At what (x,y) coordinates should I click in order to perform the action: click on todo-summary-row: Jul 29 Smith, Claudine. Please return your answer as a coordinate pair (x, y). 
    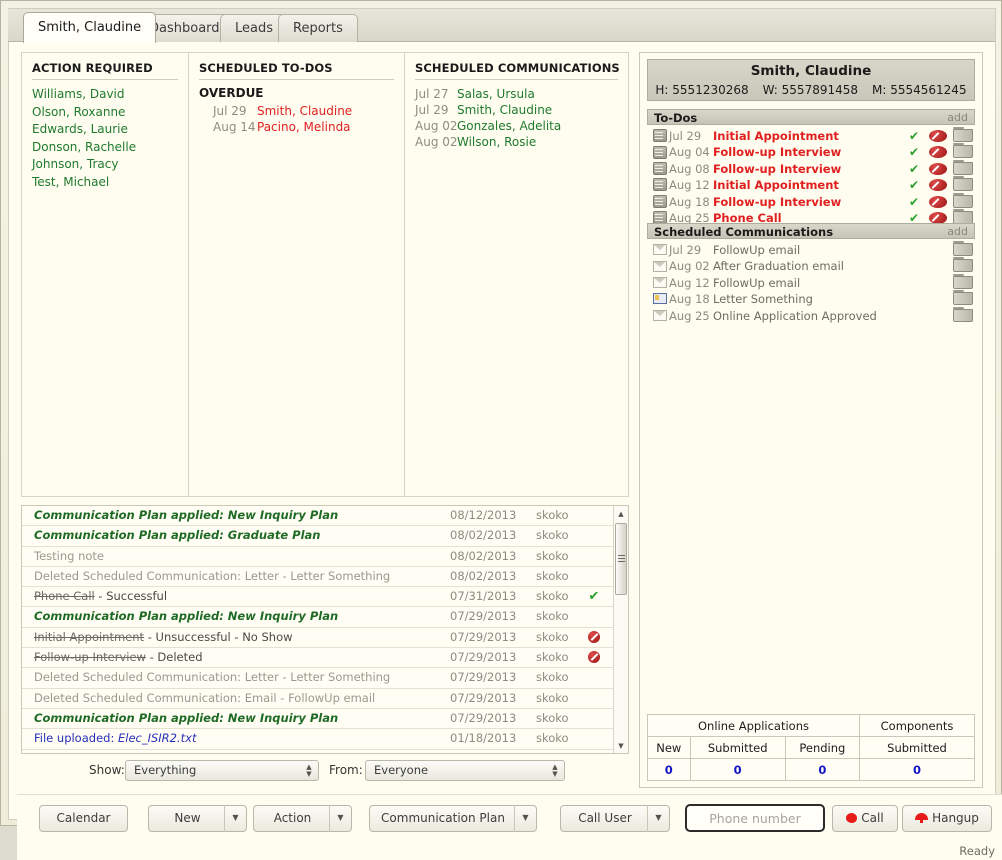
    Looking at the image, I should click on (296, 111).